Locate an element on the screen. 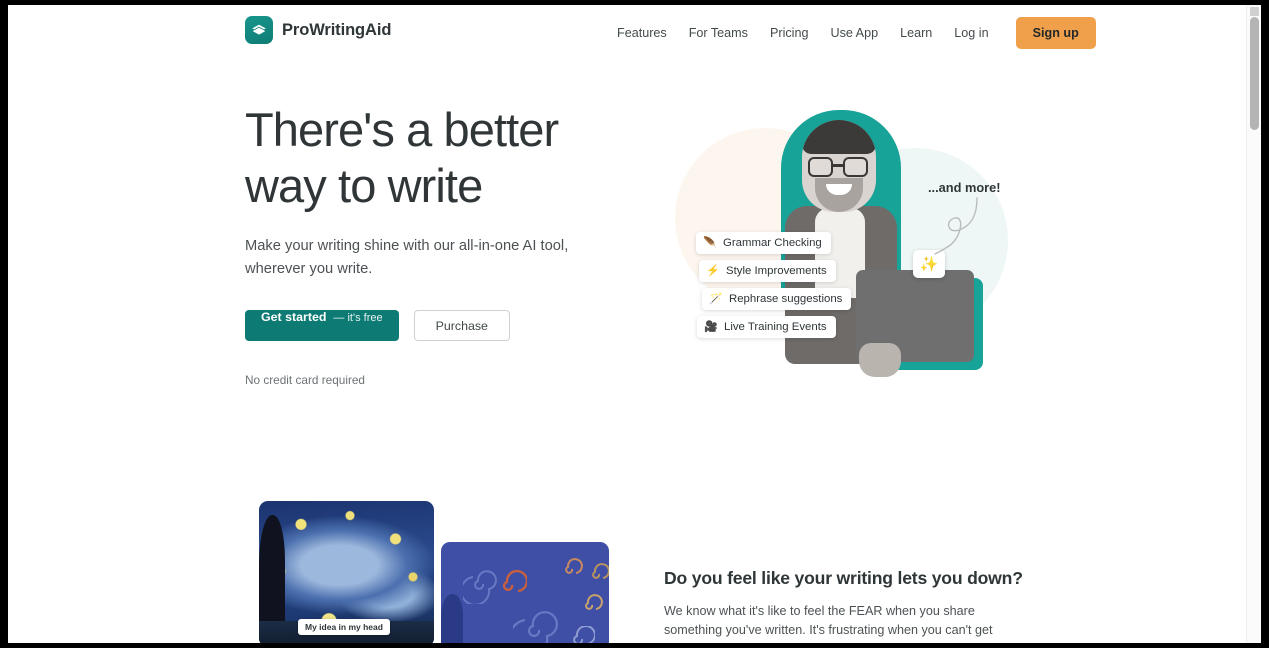 This screenshot has width=1269, height=648. nav-link-use-app: Use App is located at coordinates (854, 33).